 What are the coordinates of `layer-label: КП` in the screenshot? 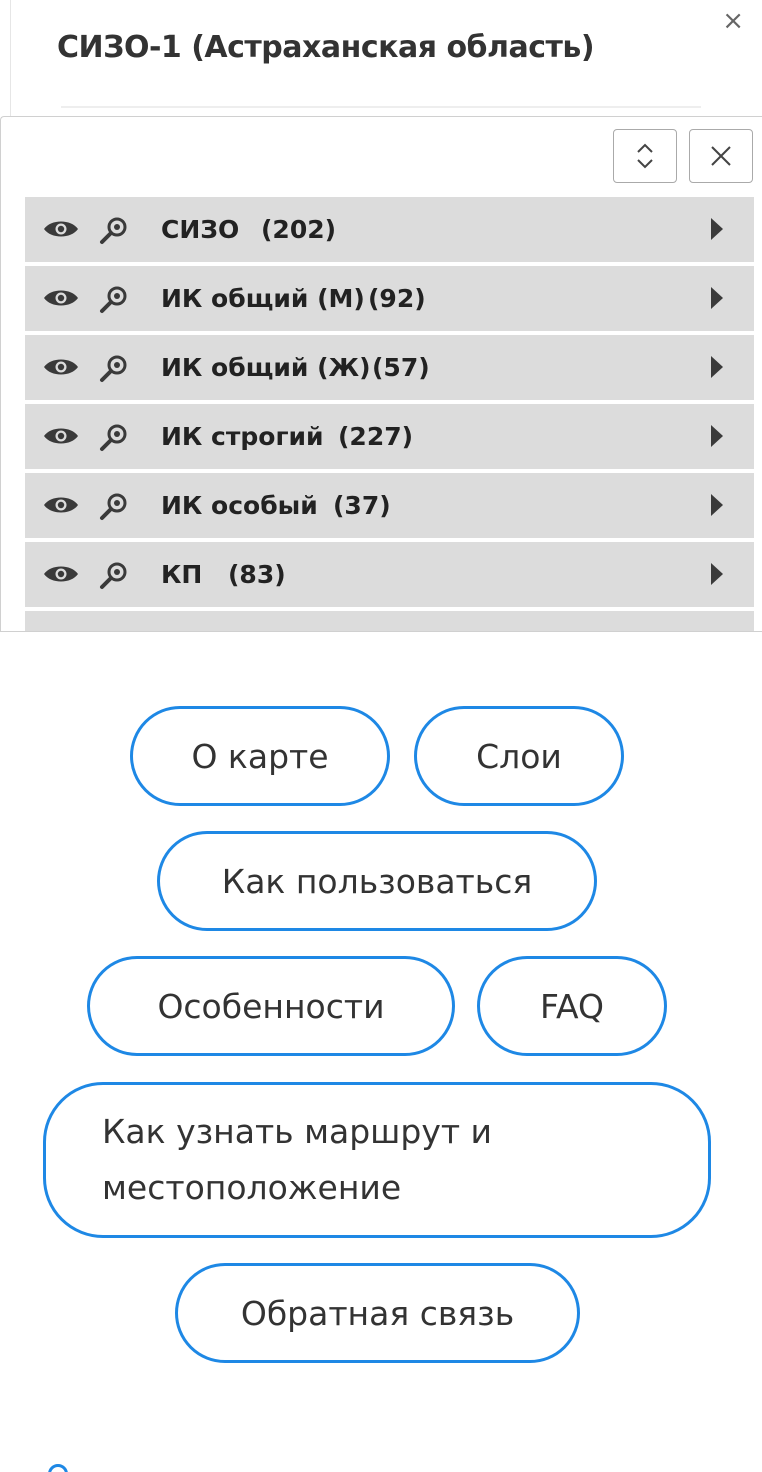 It's located at (182, 574).